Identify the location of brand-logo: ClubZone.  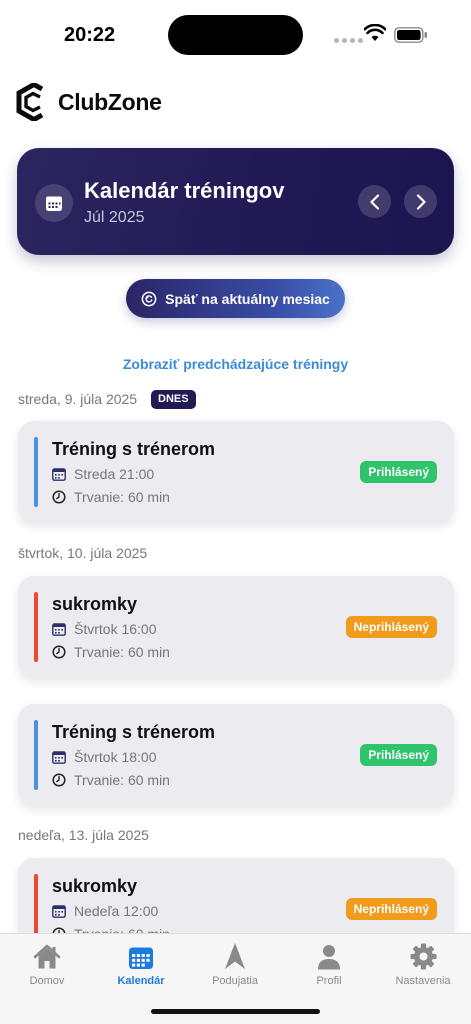
(89, 102).